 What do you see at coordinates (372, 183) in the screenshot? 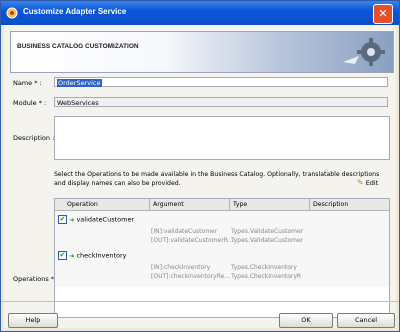
I see `edit-label: Edit` at bounding box center [372, 183].